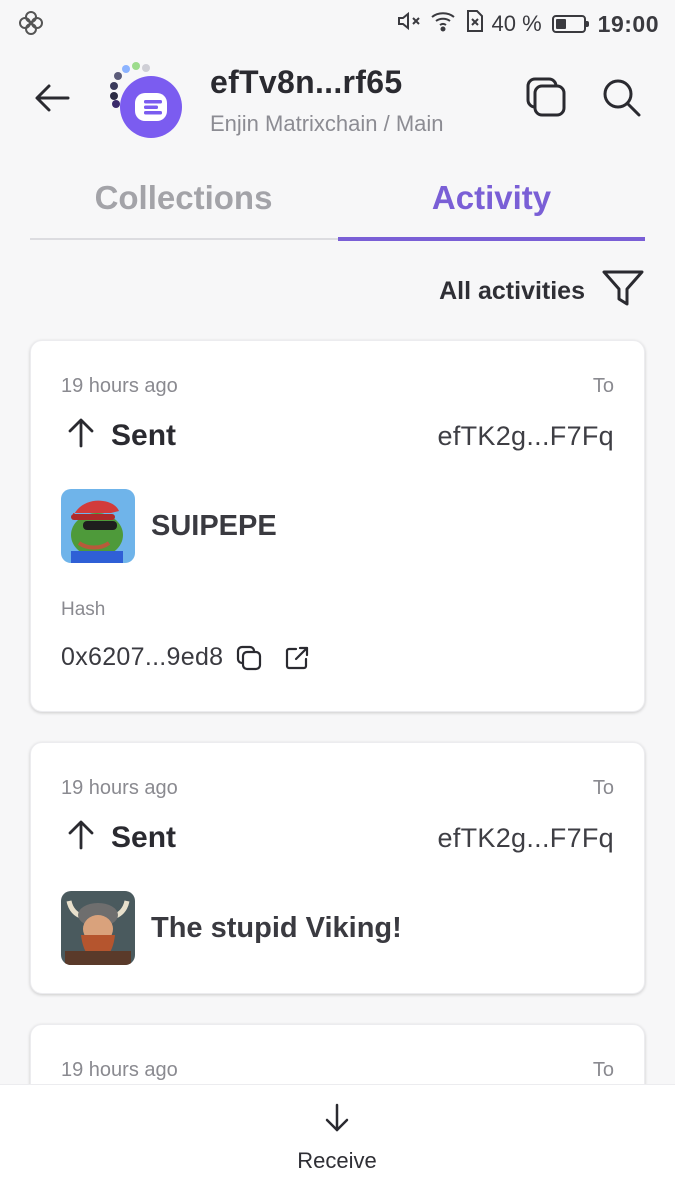 Image resolution: width=675 pixels, height=1200 pixels. I want to click on battery-percent: 40 %, so click(516, 23).